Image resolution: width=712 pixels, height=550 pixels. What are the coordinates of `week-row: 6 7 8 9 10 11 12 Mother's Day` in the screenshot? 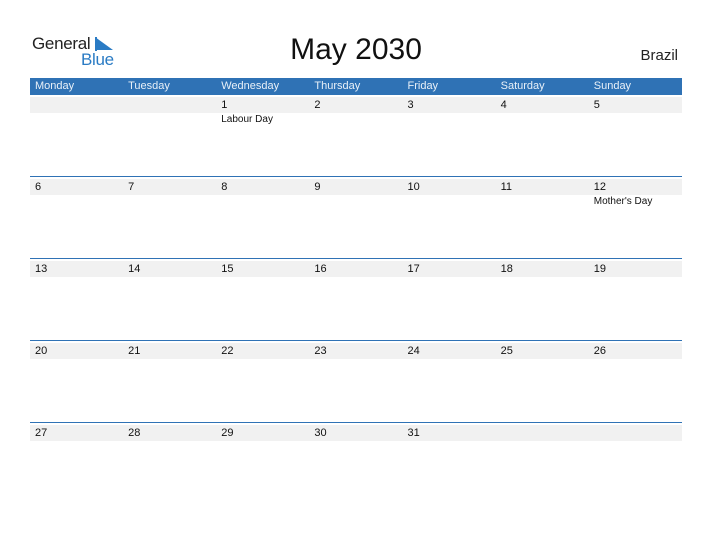 It's located at (356, 217).